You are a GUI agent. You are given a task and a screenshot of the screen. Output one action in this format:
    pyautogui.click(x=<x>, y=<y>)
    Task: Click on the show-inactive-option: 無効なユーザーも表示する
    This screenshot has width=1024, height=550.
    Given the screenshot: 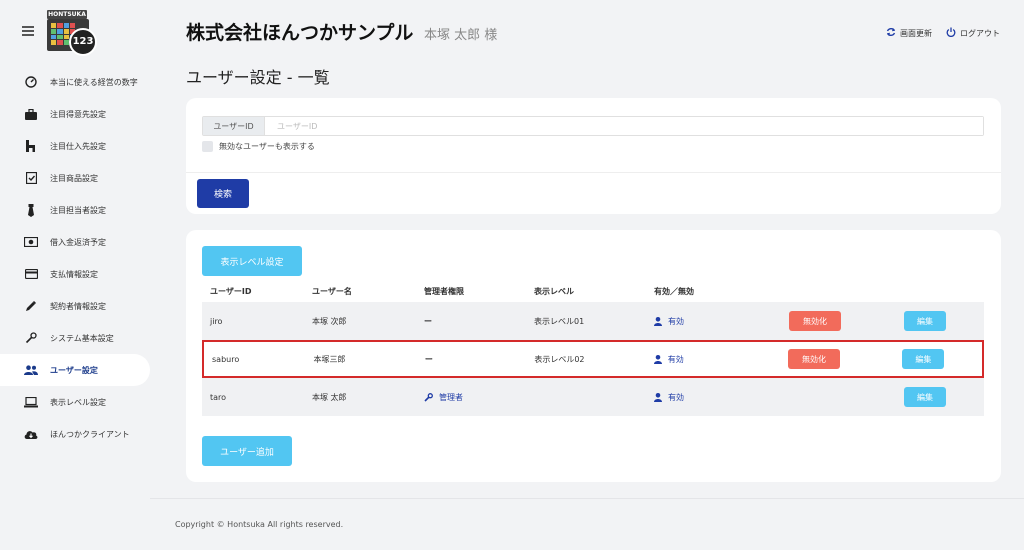 What is the action you would take?
    pyautogui.click(x=258, y=146)
    